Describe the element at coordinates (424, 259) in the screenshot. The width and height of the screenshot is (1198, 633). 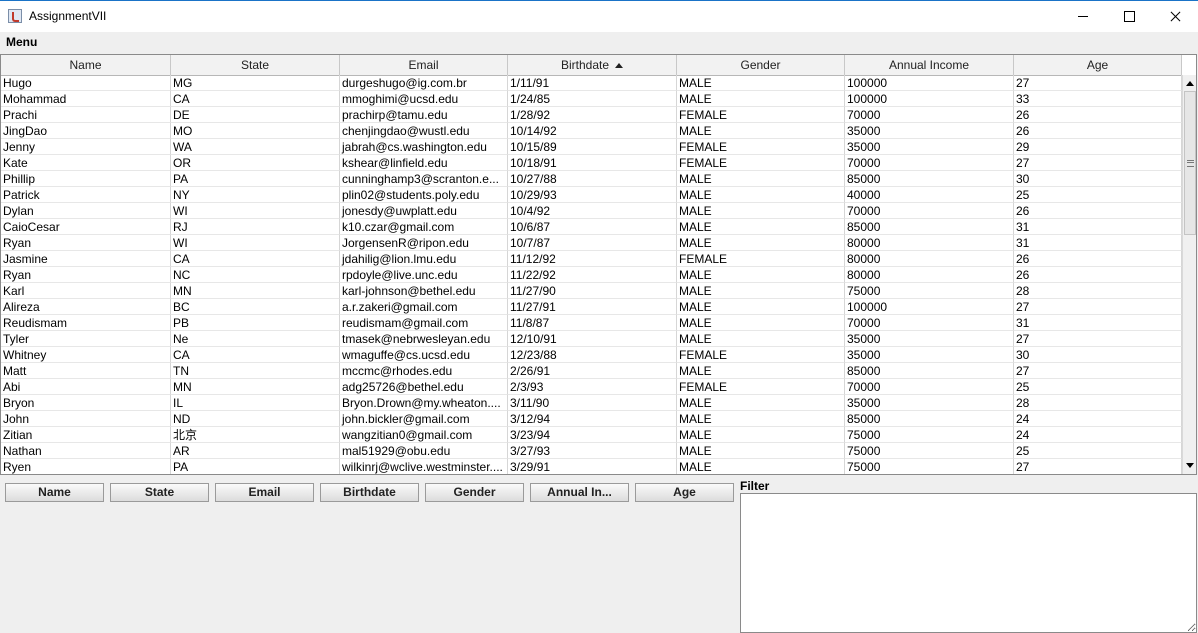
I see `table-cell: jdahilig@lion.lmu.edu` at that location.